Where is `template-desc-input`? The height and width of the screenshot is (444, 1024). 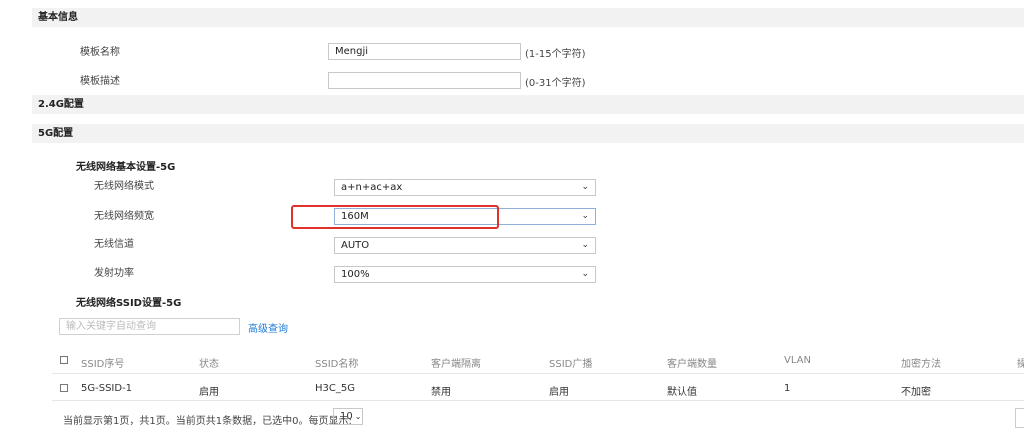 template-desc-input is located at coordinates (424, 80).